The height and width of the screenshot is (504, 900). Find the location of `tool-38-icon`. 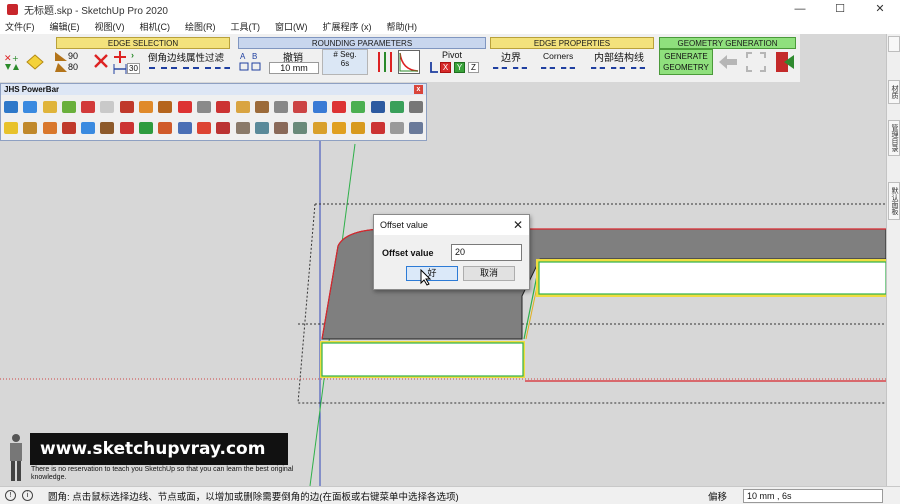

tool-38-icon is located at coordinates (300, 128).